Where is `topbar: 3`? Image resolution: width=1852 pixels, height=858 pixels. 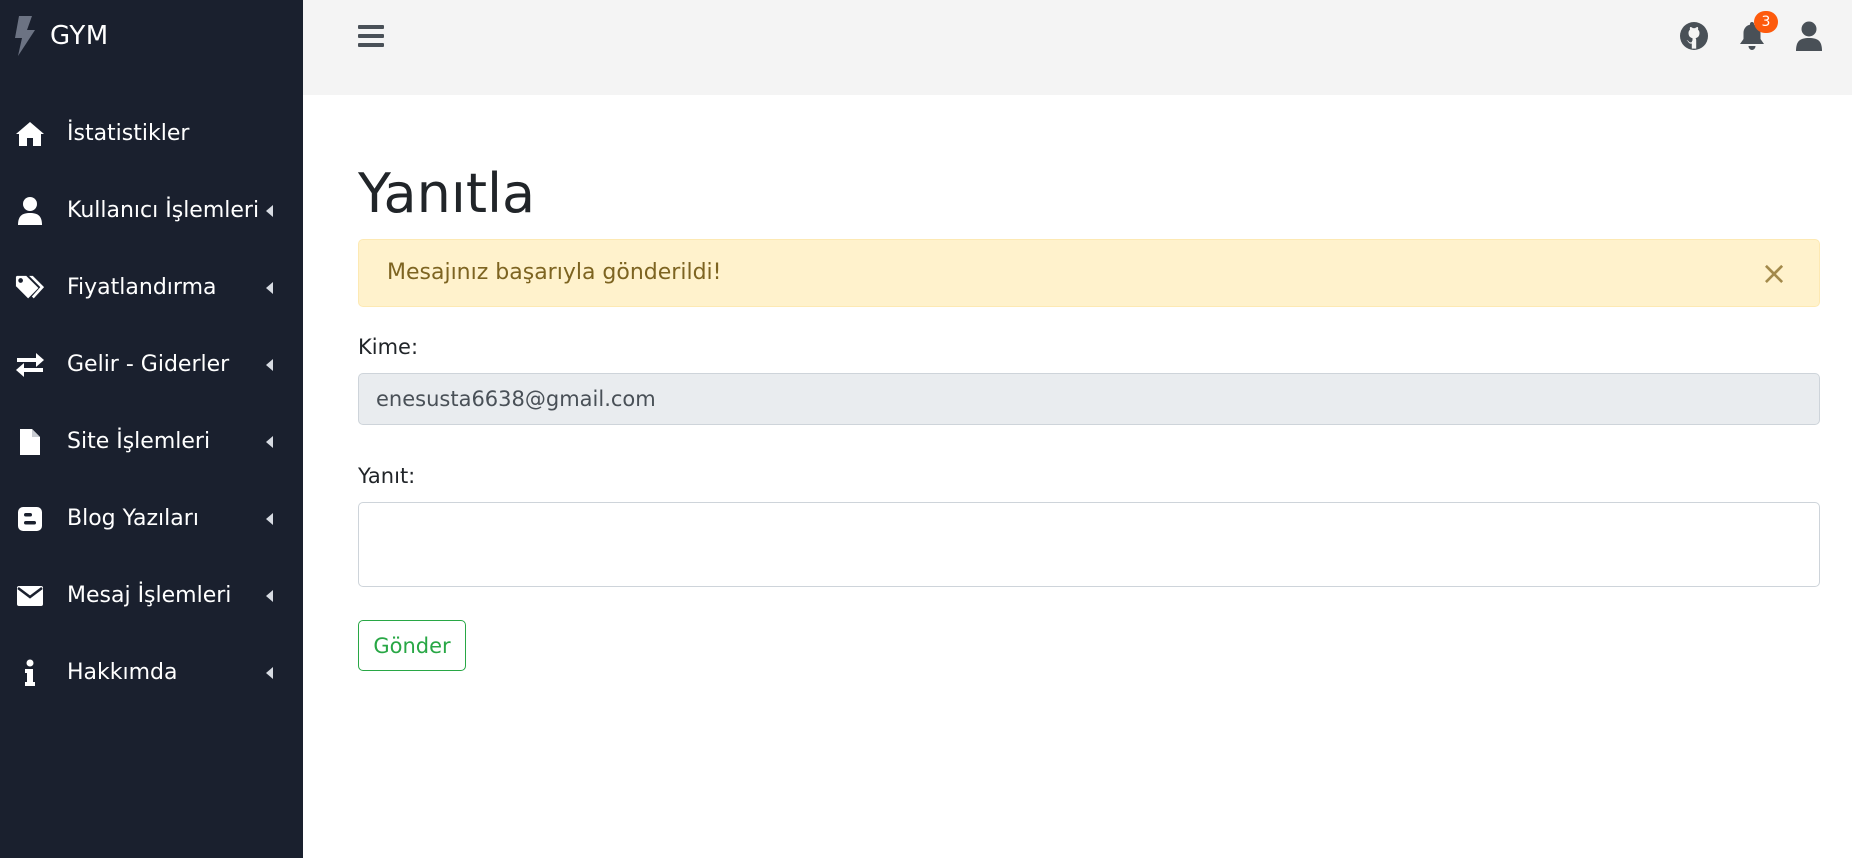 topbar: 3 is located at coordinates (1077, 47).